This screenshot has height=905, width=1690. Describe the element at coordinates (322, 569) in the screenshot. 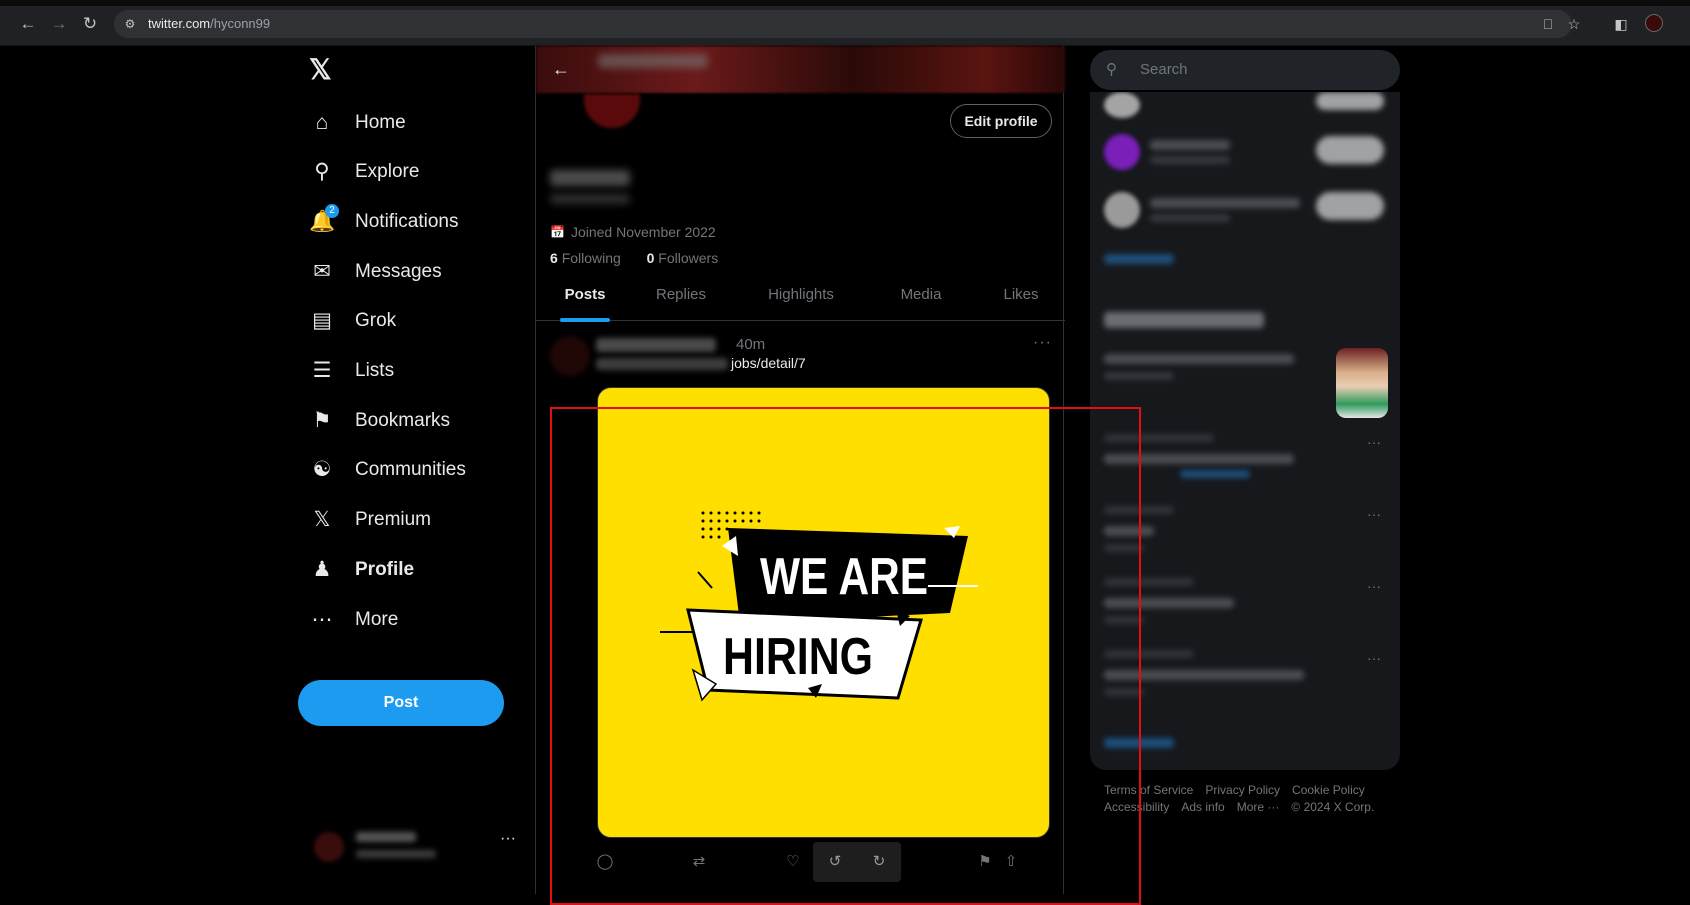

I see `person-icon: ♟` at that location.